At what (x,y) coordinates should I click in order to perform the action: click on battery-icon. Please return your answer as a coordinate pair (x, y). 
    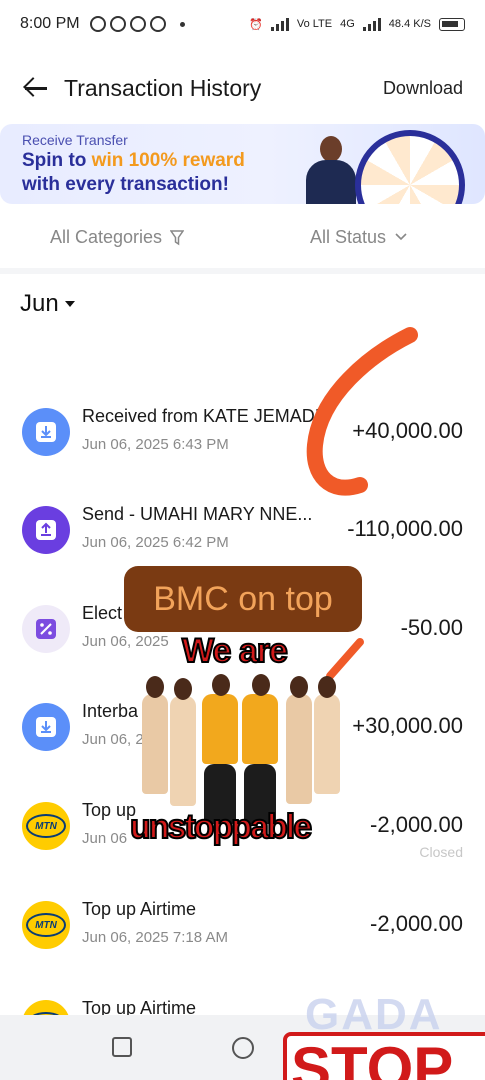
    Looking at the image, I should click on (452, 24).